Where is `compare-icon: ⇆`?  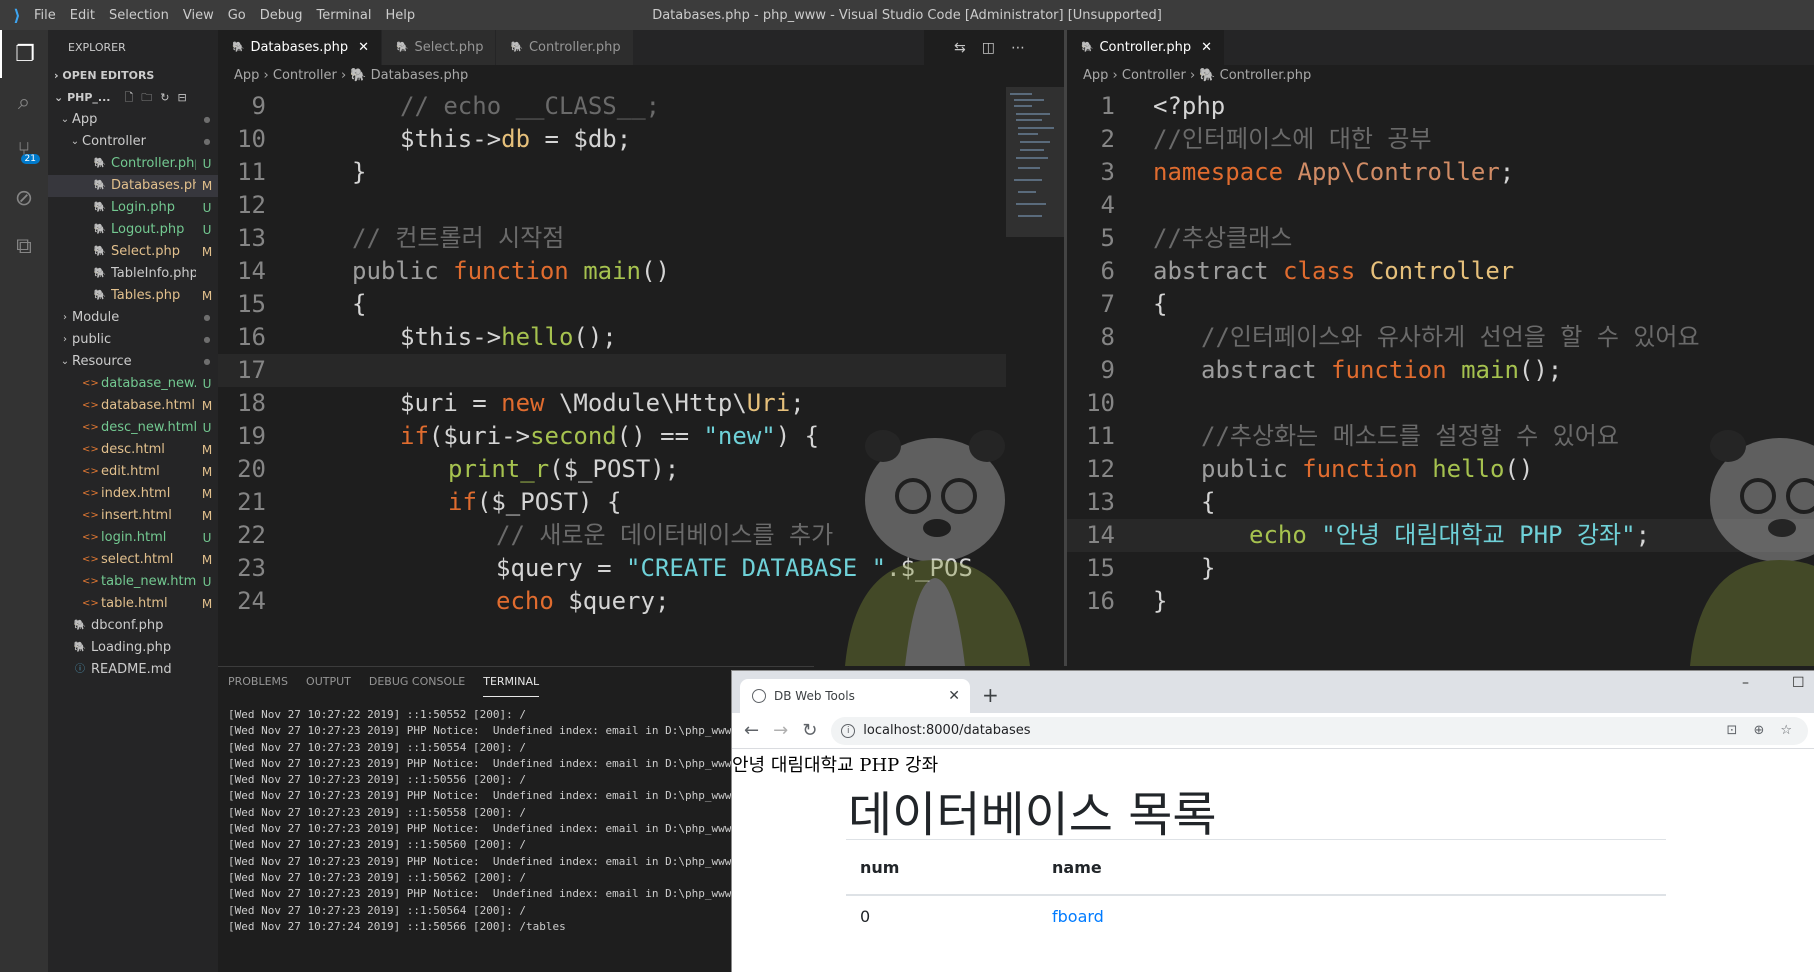 compare-icon: ⇆ is located at coordinates (960, 48).